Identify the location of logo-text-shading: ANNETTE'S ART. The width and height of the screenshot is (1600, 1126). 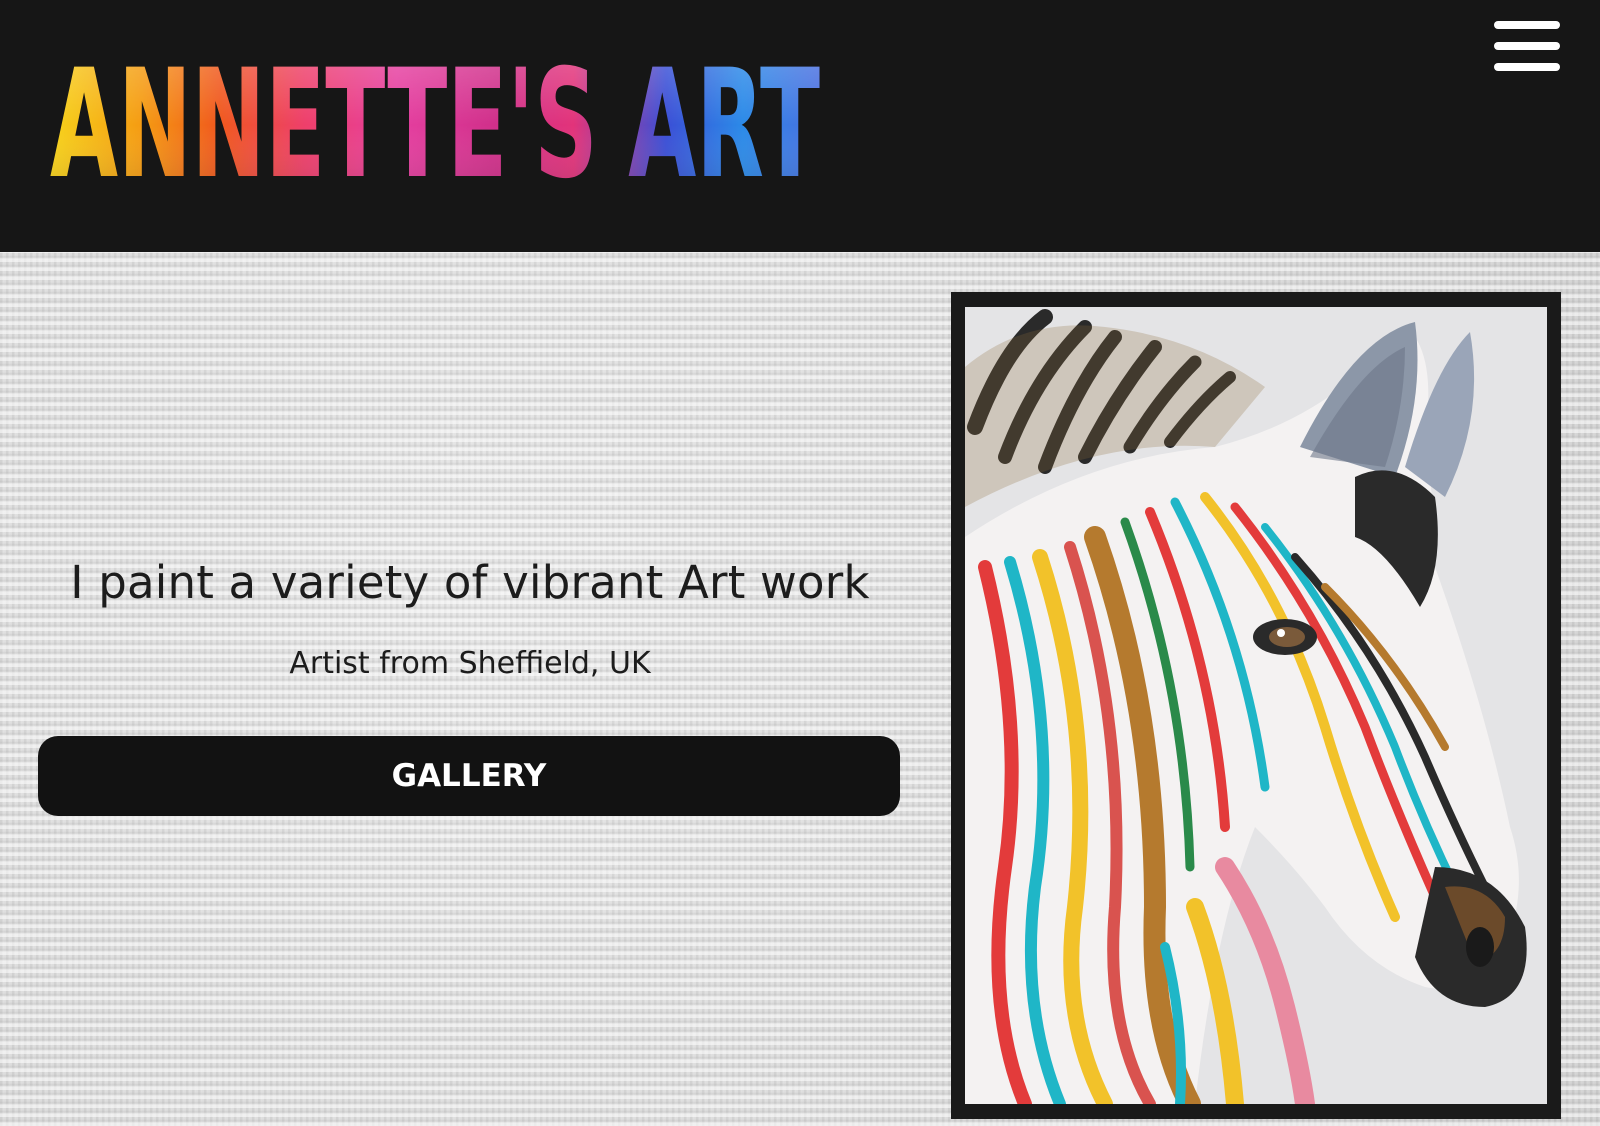
(435, 114).